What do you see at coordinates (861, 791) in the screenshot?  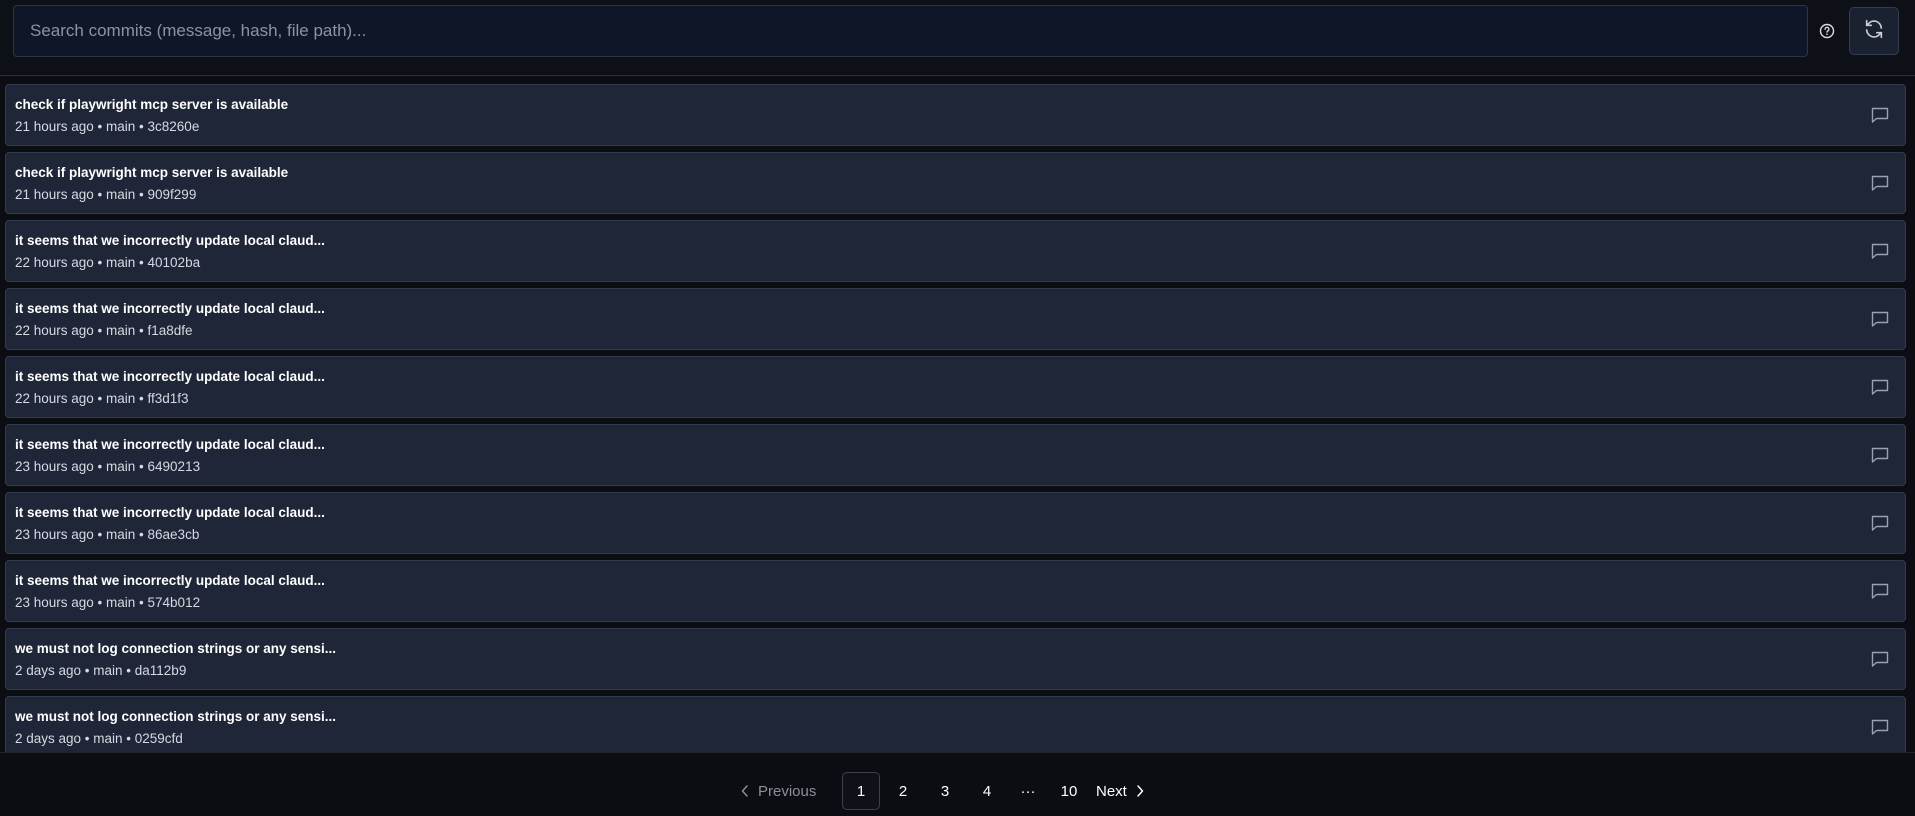 I see `page-1-button: 1` at bounding box center [861, 791].